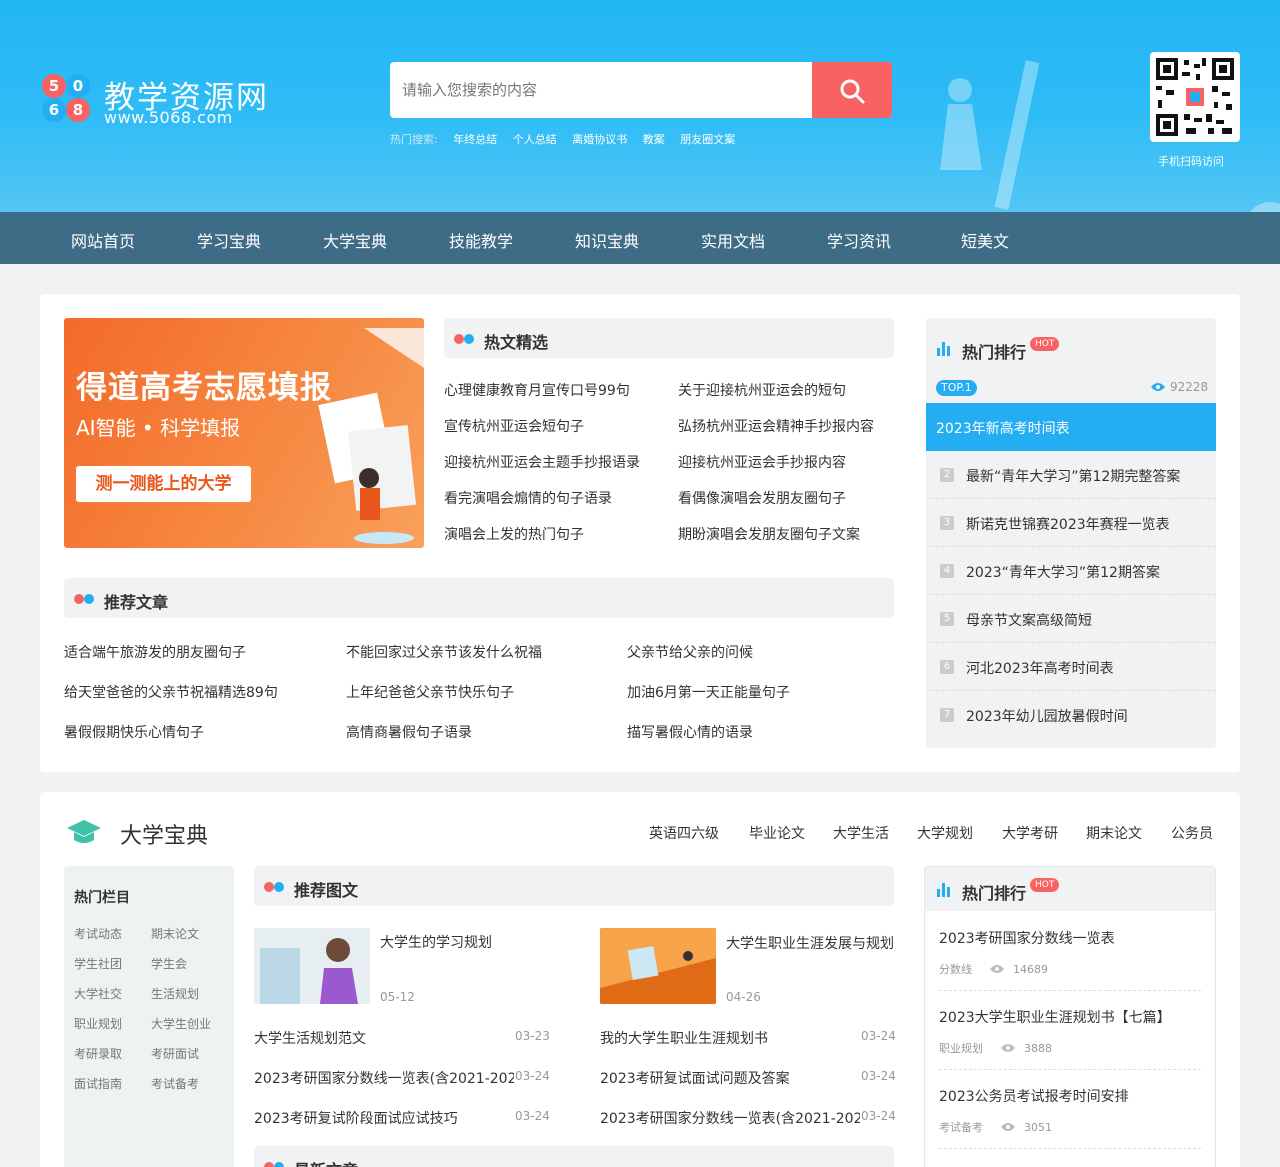 The width and height of the screenshot is (1280, 1167). What do you see at coordinates (943, 890) in the screenshot?
I see `bar-chart-icon` at bounding box center [943, 890].